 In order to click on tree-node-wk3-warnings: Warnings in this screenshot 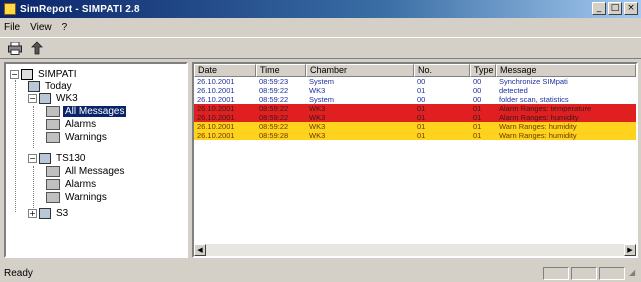, I will do `click(77, 137)`.